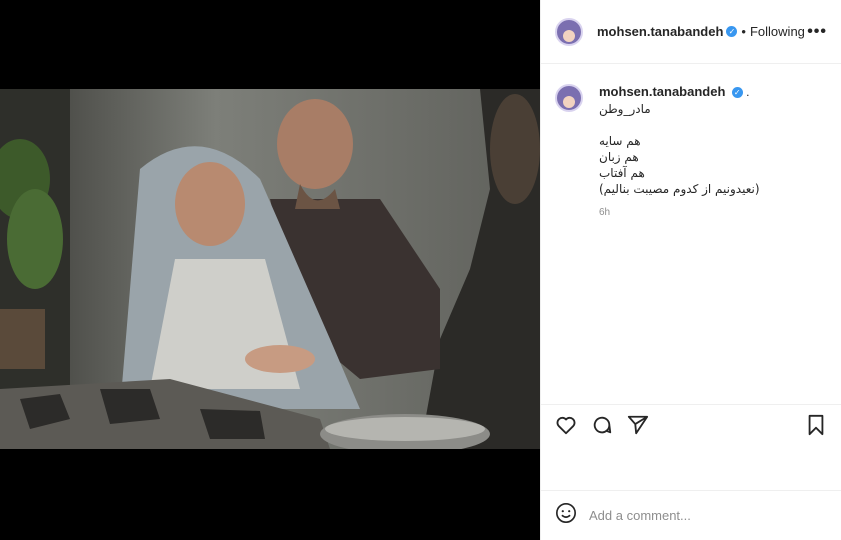 The image size is (841, 540). What do you see at coordinates (566, 515) in the screenshot?
I see `smiley-icon` at bounding box center [566, 515].